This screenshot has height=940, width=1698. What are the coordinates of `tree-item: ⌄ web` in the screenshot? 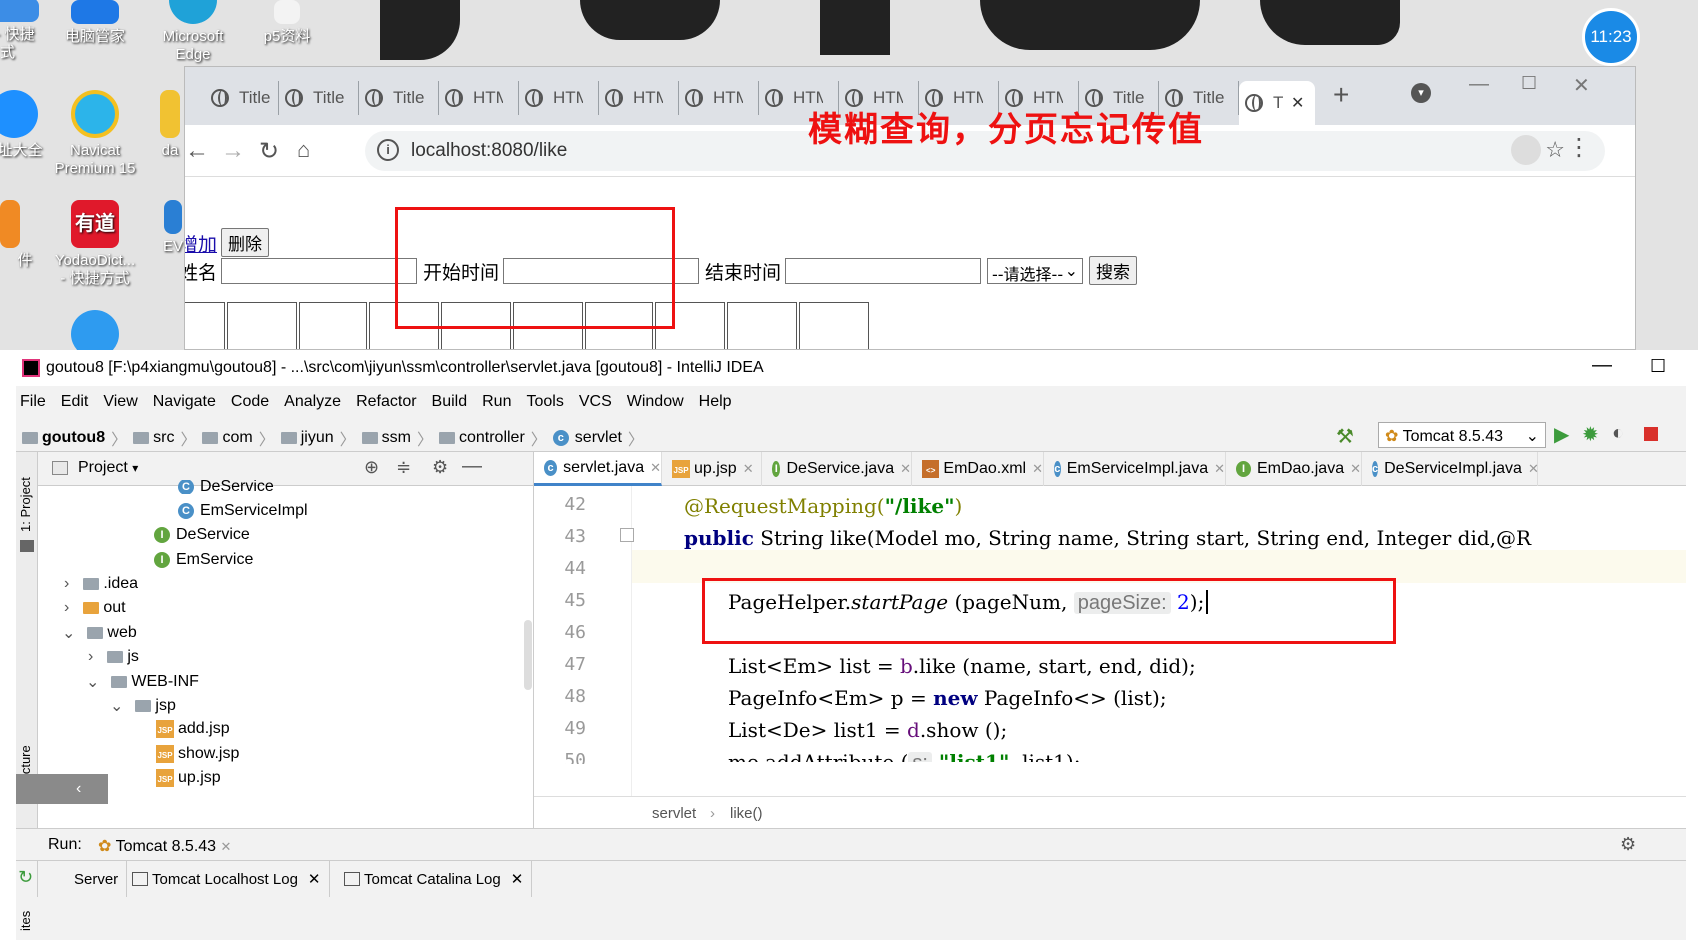 It's located at (99, 633).